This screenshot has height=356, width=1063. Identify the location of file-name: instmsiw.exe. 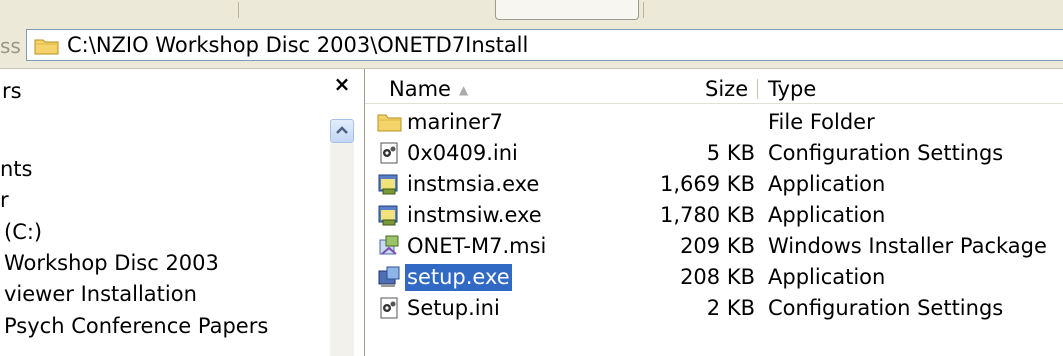
(474, 215).